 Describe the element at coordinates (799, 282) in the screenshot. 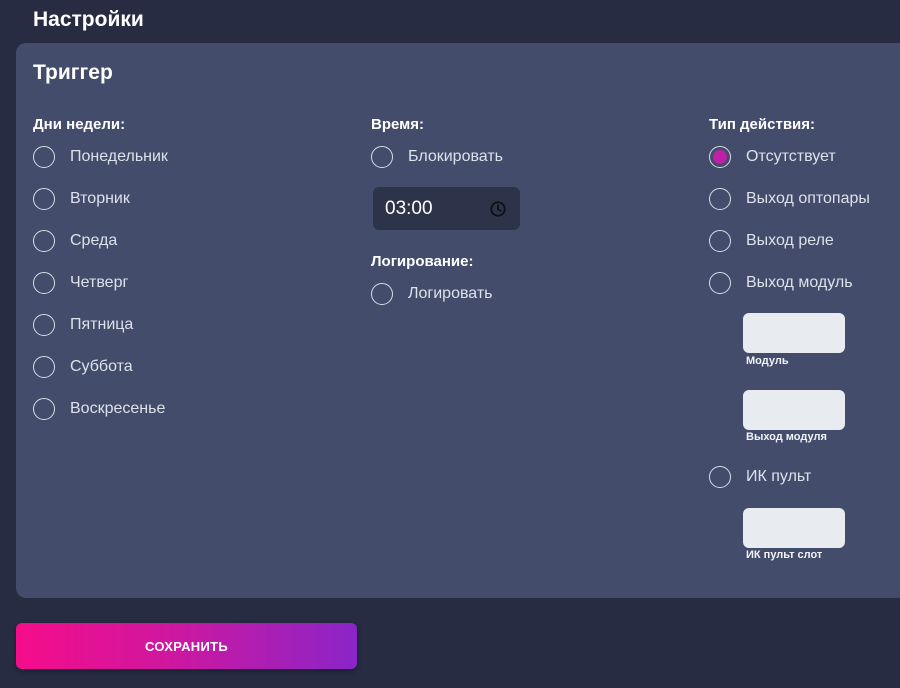

I see `radio-label: Выход модуль` at that location.